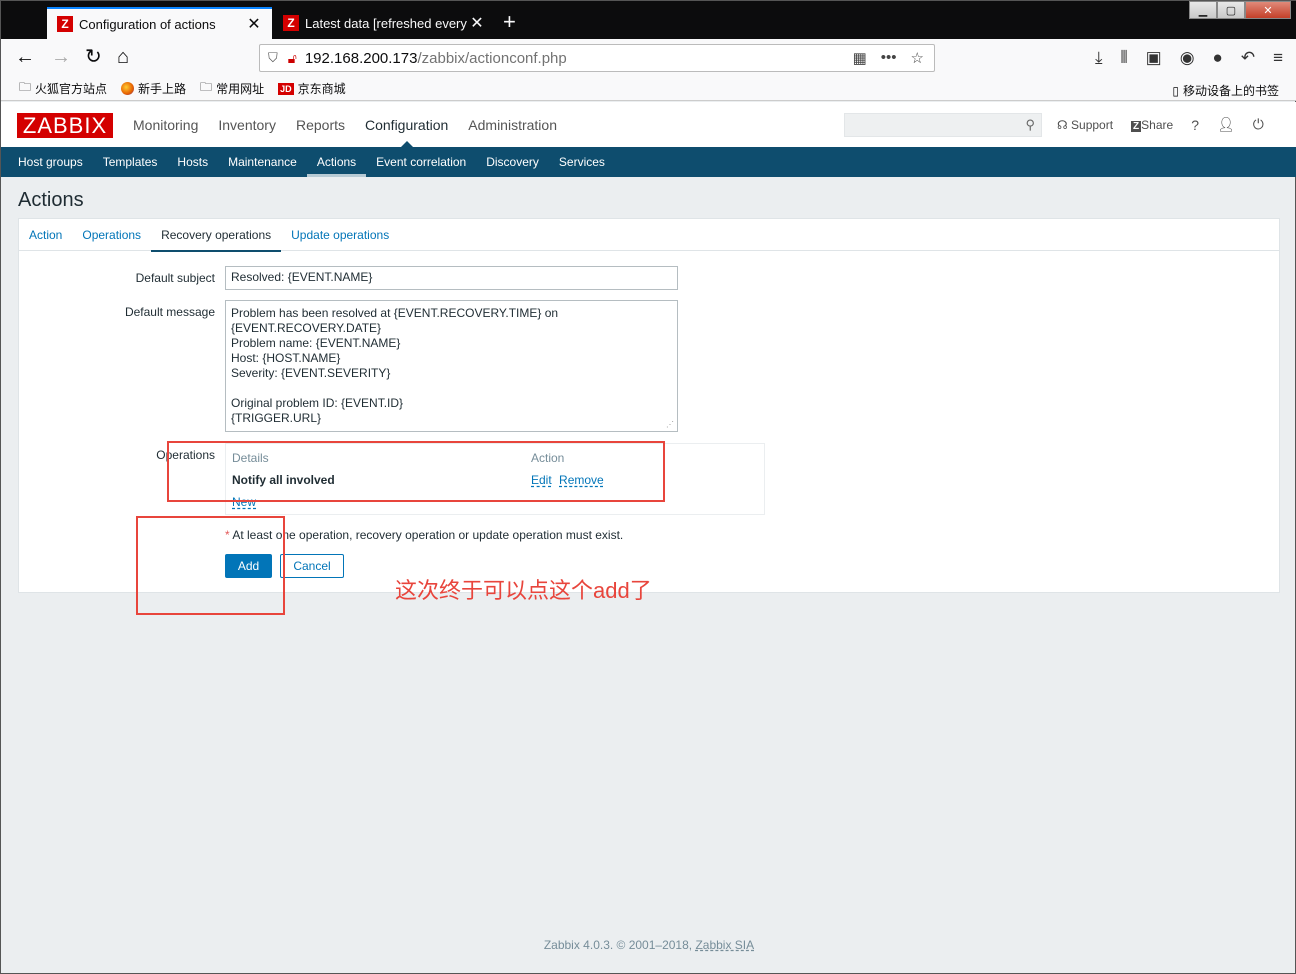 The width and height of the screenshot is (1296, 974). Describe the element at coordinates (128, 88) in the screenshot. I see `firefox-icon` at that location.